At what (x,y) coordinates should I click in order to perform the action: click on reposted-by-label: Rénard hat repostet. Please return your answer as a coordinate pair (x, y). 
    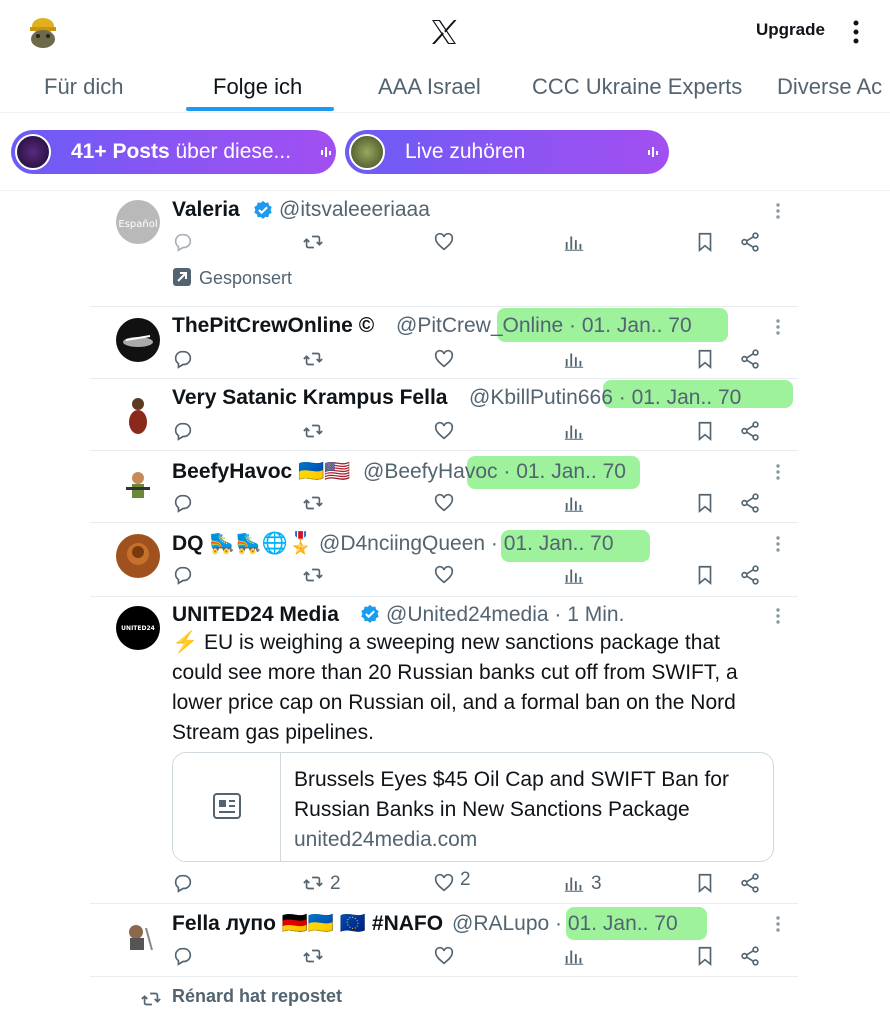
    Looking at the image, I should click on (257, 996).